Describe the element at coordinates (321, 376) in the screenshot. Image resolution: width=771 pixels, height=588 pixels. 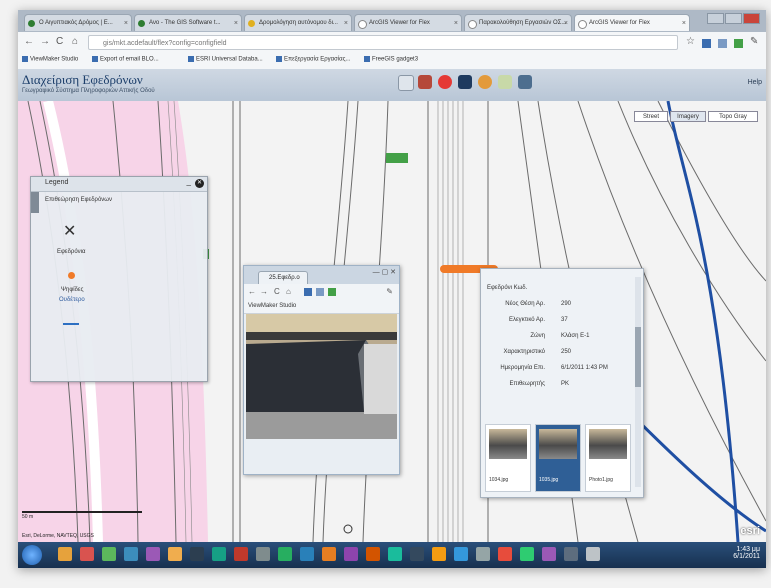
I see `photo-drawing` at that location.